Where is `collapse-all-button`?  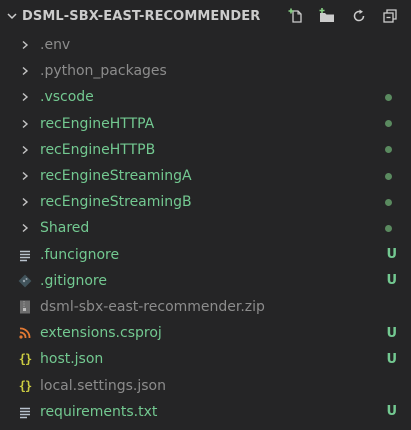
collapse-all-button is located at coordinates (389, 16).